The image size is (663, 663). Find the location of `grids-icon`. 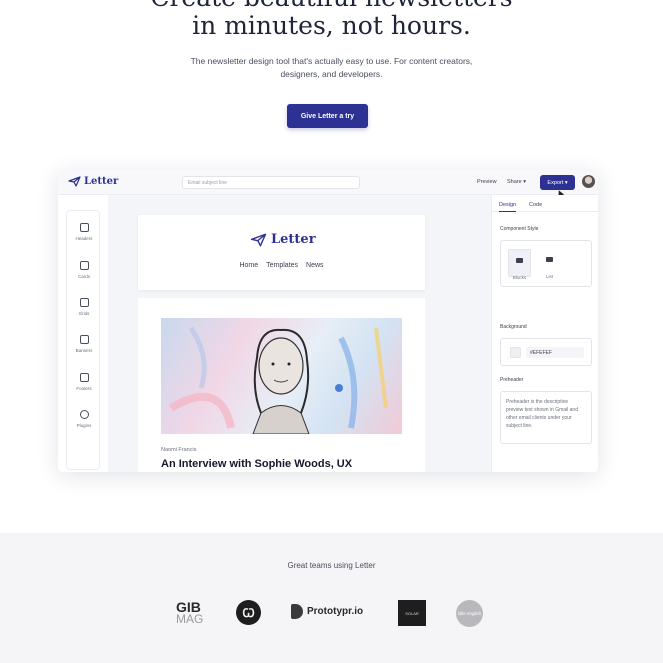

grids-icon is located at coordinates (84, 302).